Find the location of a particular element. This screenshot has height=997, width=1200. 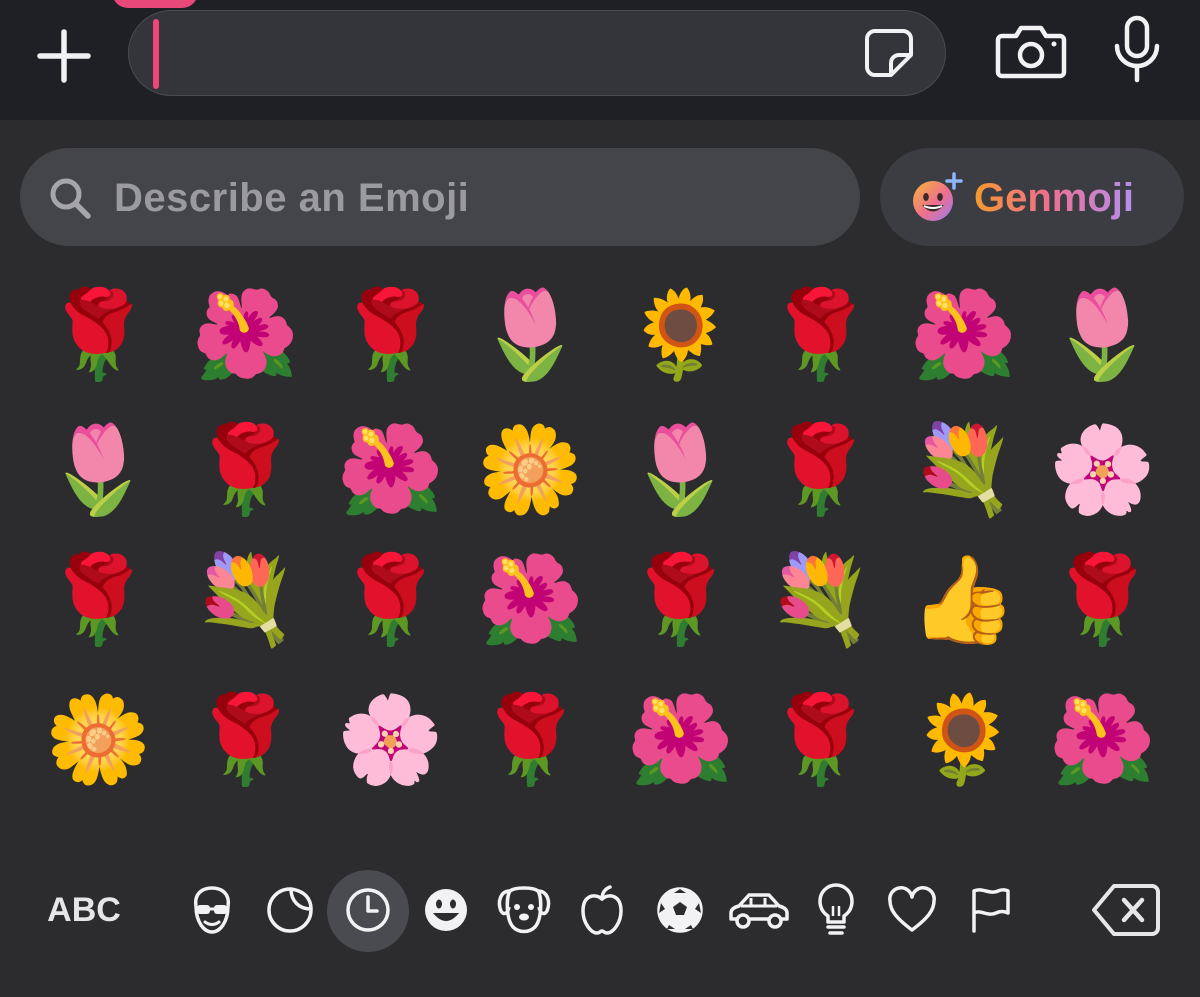

genmoji-button: Genmoji is located at coordinates (1032, 197).